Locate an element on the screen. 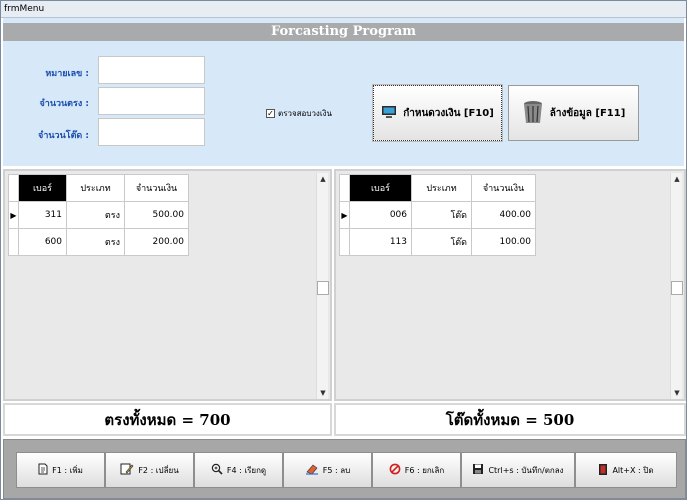 The width and height of the screenshot is (687, 500). program-banner: Forcasting Program is located at coordinates (343, 32).